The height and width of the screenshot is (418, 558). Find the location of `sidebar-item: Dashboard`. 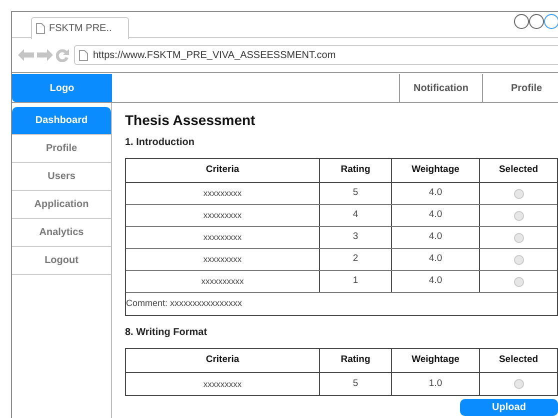

sidebar-item: Dashboard is located at coordinates (61, 121).